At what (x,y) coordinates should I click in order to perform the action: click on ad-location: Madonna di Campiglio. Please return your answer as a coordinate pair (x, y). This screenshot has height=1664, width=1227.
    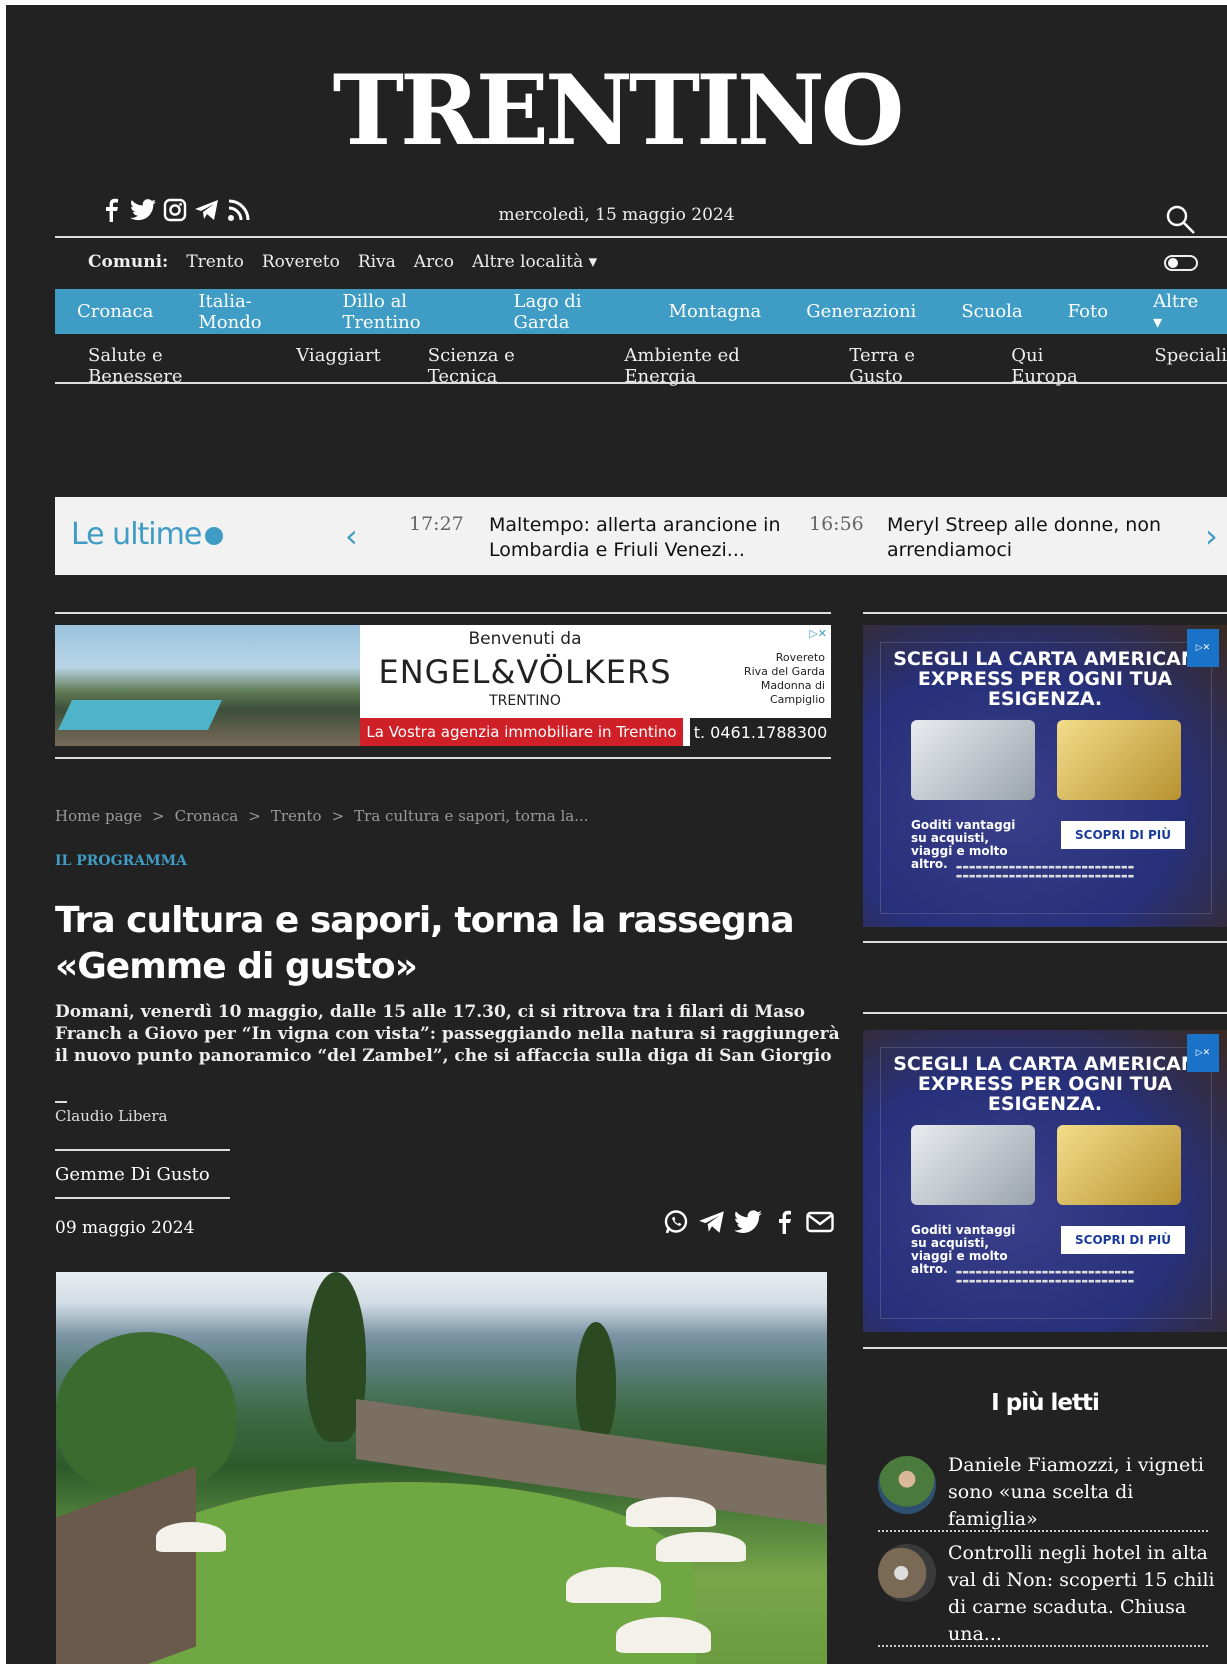
    Looking at the image, I should click on (792, 692).